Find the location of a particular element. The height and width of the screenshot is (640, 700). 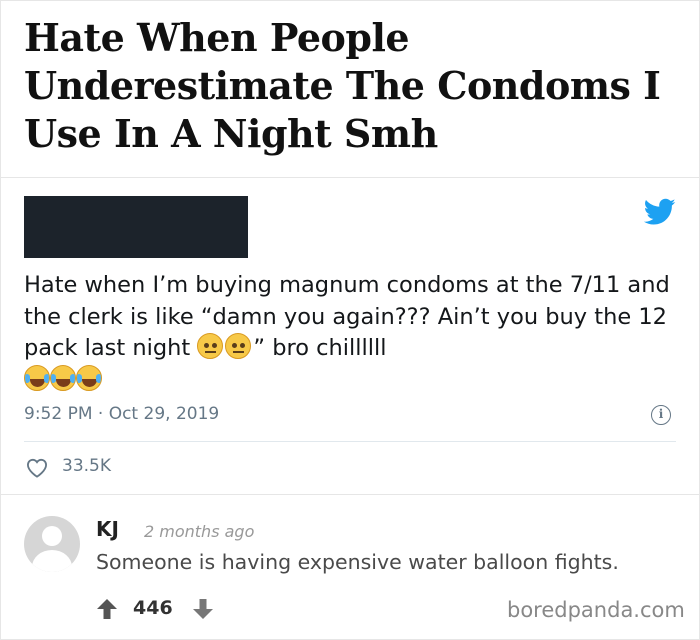

arrow-down-icon is located at coordinates (203, 609).